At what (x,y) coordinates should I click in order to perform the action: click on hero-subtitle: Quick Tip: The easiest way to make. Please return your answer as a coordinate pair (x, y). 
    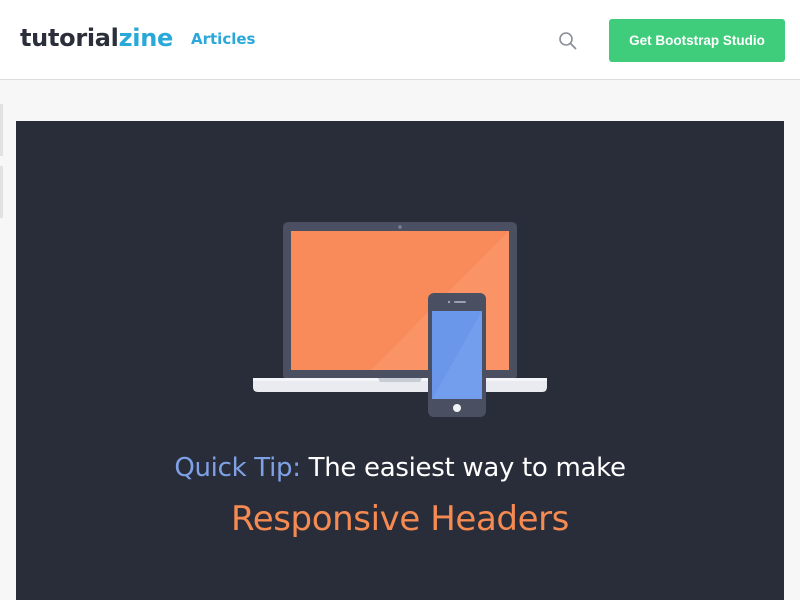
    Looking at the image, I should click on (400, 468).